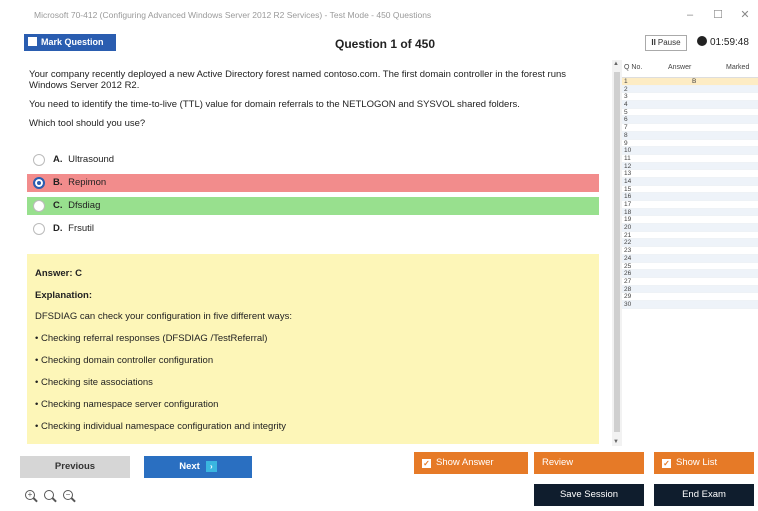 The width and height of the screenshot is (758, 511). What do you see at coordinates (690, 120) in the screenshot?
I see `question-list-row: 6` at bounding box center [690, 120].